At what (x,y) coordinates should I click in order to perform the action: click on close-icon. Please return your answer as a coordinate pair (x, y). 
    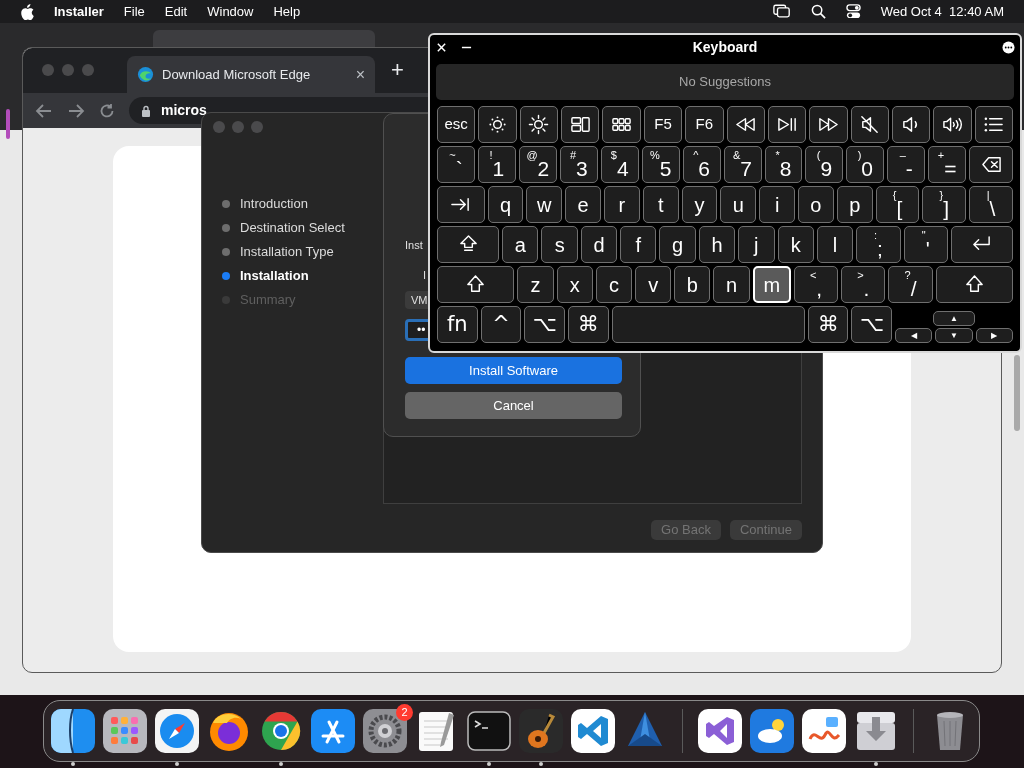
    Looking at the image, I should click on (441, 47).